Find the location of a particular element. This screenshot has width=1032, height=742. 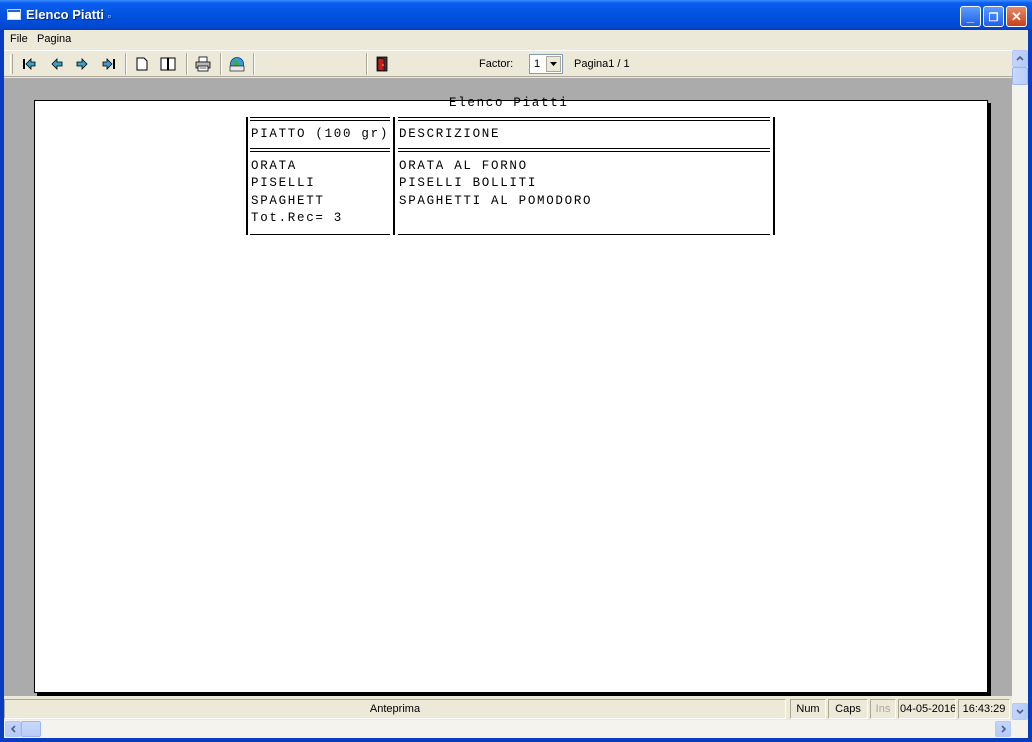

chevron-left-icon is located at coordinates (13, 729).